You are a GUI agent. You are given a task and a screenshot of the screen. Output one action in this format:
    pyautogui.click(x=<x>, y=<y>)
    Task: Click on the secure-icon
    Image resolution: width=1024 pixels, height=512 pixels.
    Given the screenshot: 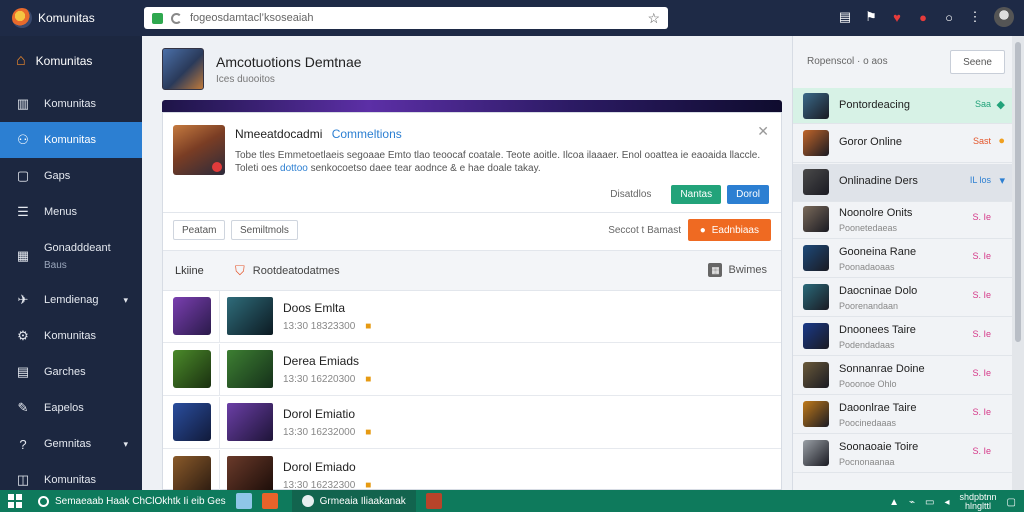 What is the action you would take?
    pyautogui.click(x=157, y=18)
    